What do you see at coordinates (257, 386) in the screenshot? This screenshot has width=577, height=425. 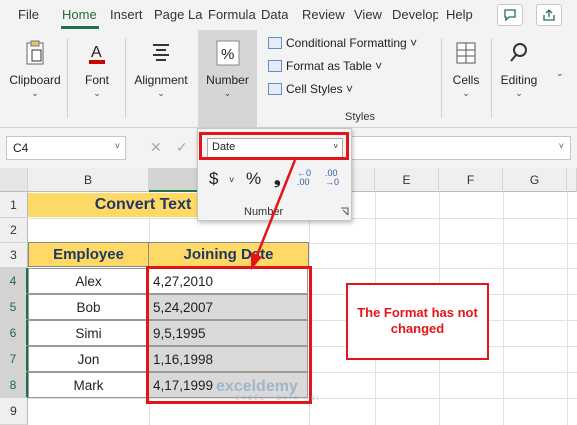 I see `watermark-name: exceldemy` at bounding box center [257, 386].